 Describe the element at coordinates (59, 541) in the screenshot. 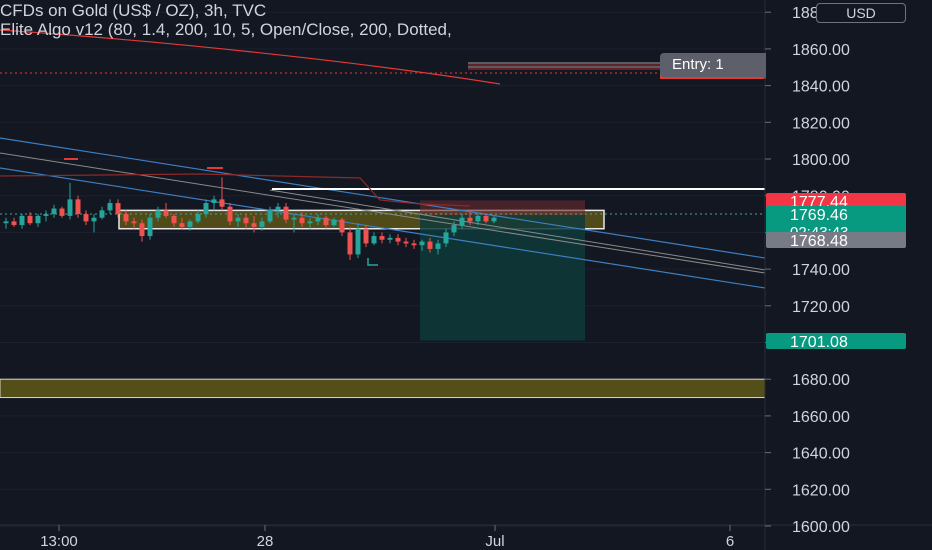

I see `time-tick-label: 13:00` at that location.